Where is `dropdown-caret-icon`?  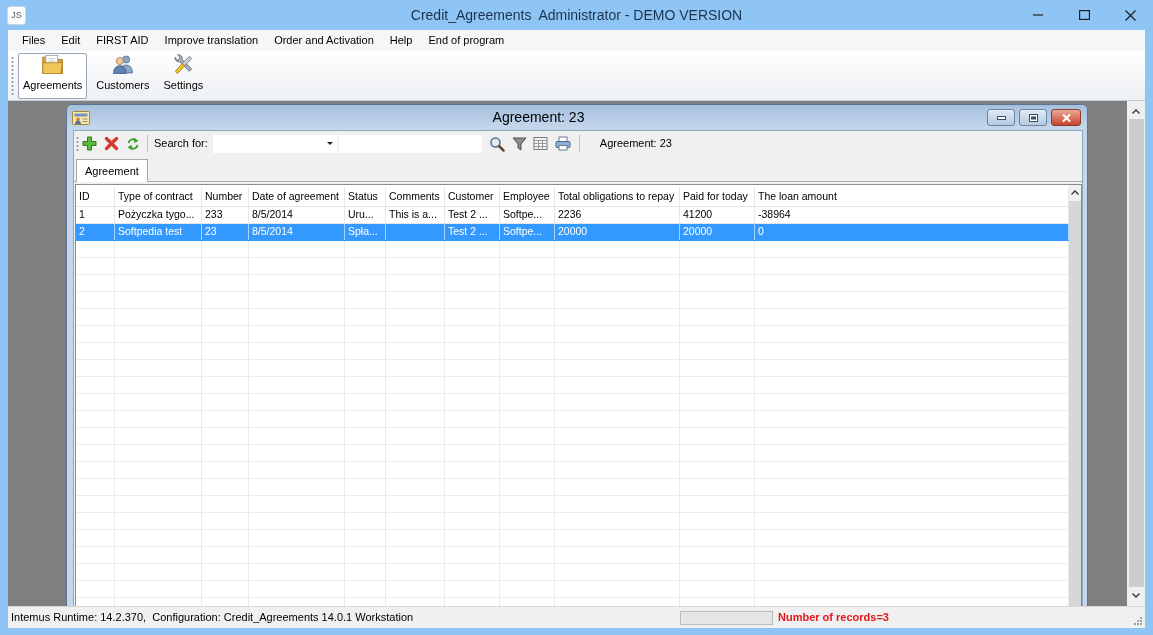
dropdown-caret-icon is located at coordinates (329, 143).